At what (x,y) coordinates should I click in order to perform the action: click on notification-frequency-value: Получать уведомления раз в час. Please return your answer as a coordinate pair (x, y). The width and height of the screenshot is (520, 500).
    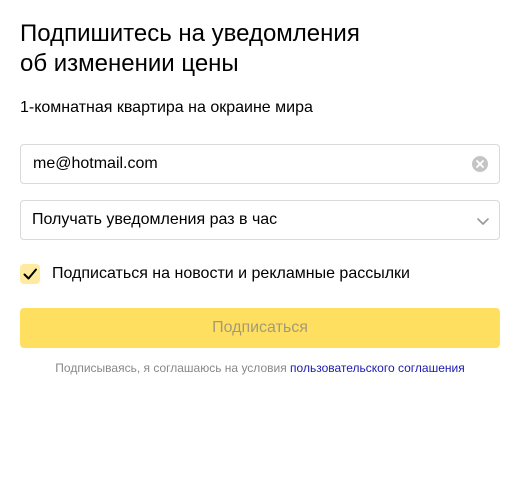
    Looking at the image, I should click on (155, 219).